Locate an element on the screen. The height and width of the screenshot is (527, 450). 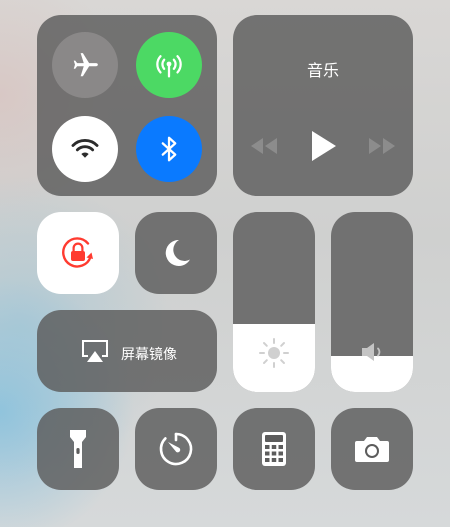
camera-button is located at coordinates (372, 449).